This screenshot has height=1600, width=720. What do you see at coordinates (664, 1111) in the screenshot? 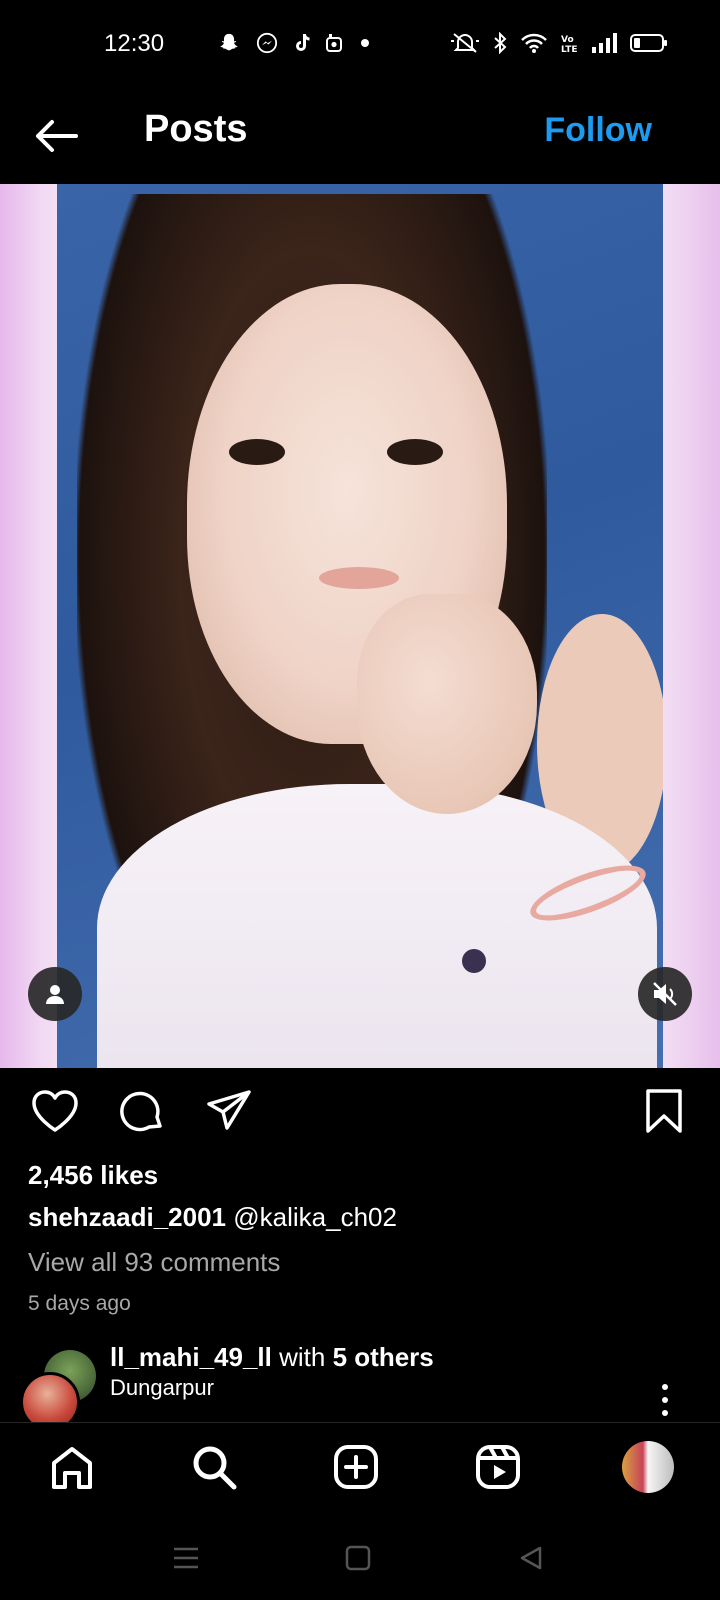
I see `bookmark-icon` at bounding box center [664, 1111].